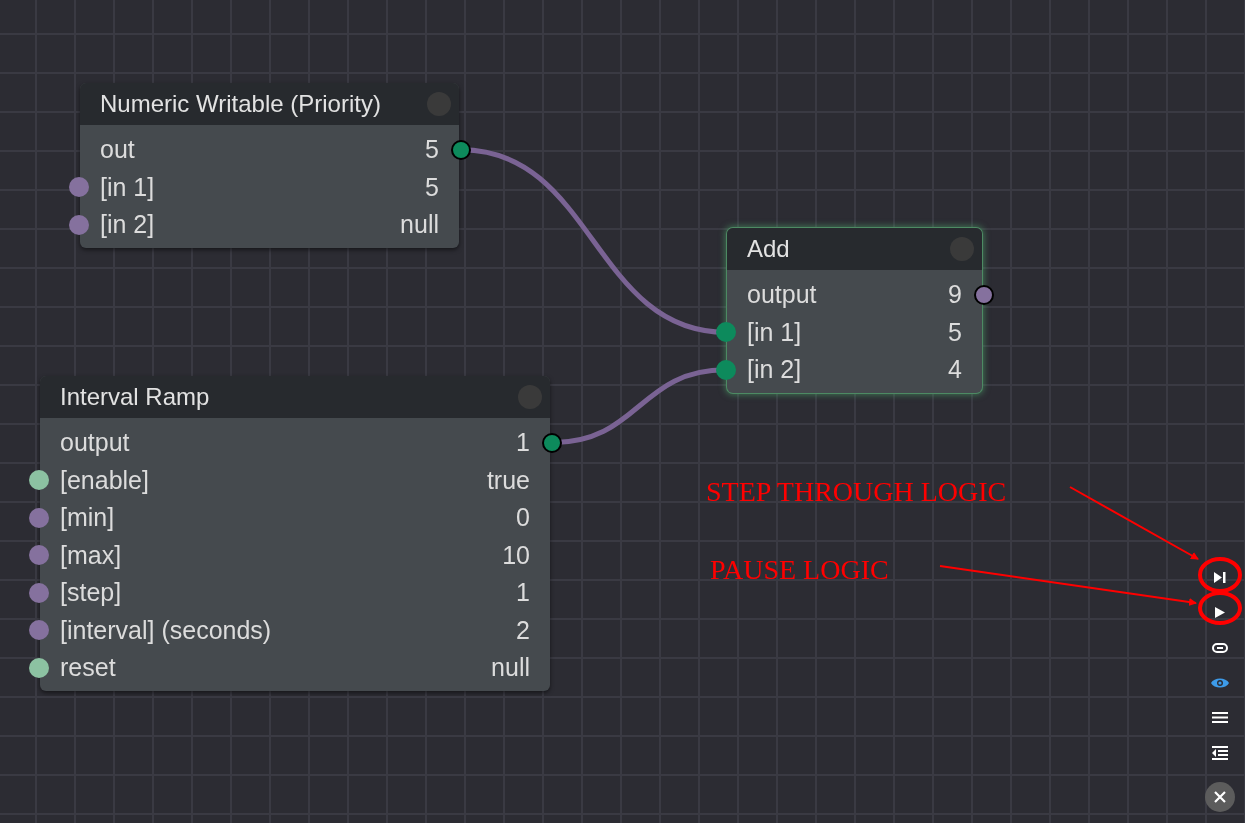 The width and height of the screenshot is (1245, 823). I want to click on close-icon, so click(1220, 797).